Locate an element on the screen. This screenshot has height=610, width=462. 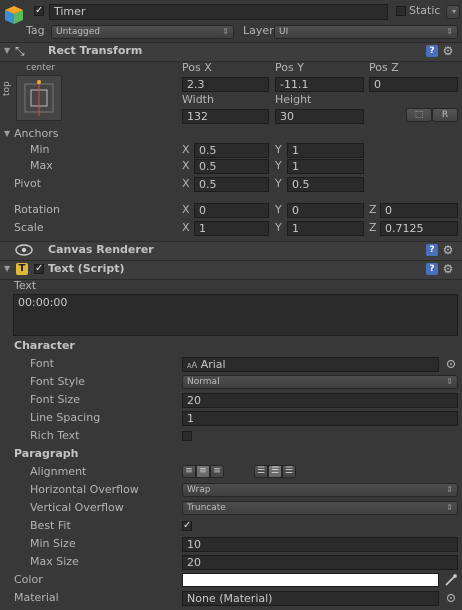
align-top-button: ☰ is located at coordinates (261, 471).